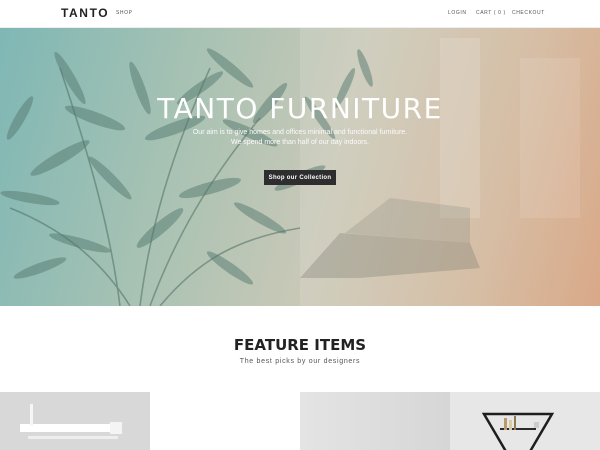  What do you see at coordinates (300, 14) in the screenshot?
I see `site-header: TANTO SHOP LOGIN CART ( 0 ) CHECKOUT` at bounding box center [300, 14].